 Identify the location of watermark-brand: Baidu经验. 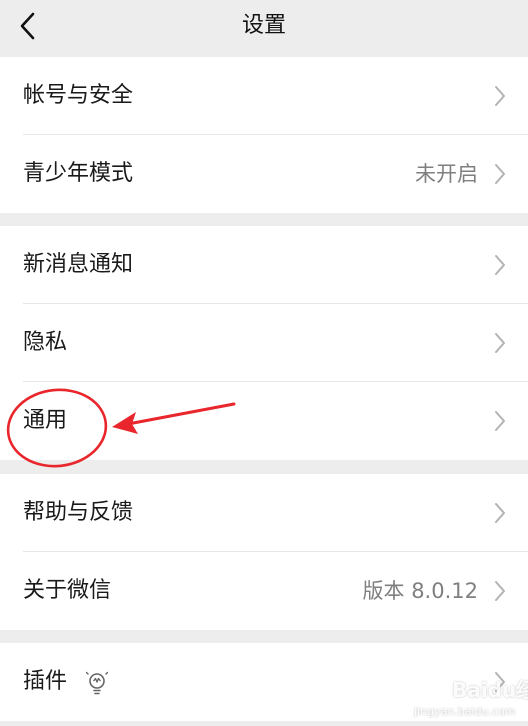
(490, 690).